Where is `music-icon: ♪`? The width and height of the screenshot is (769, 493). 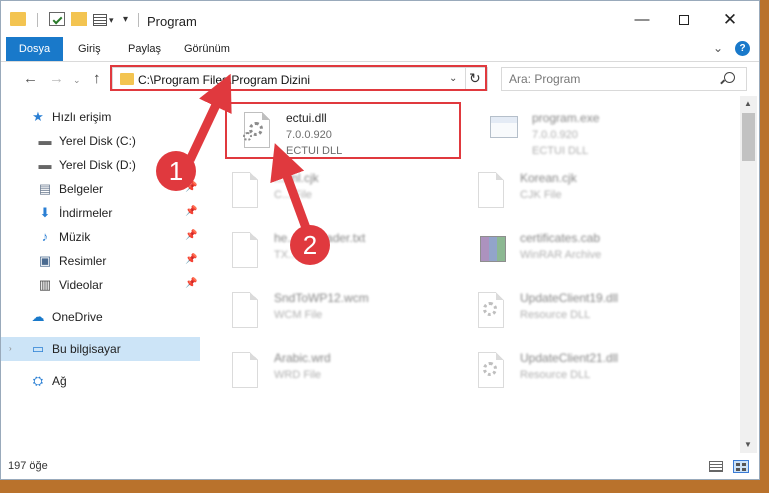
music-icon: ♪ is located at coordinates (45, 236).